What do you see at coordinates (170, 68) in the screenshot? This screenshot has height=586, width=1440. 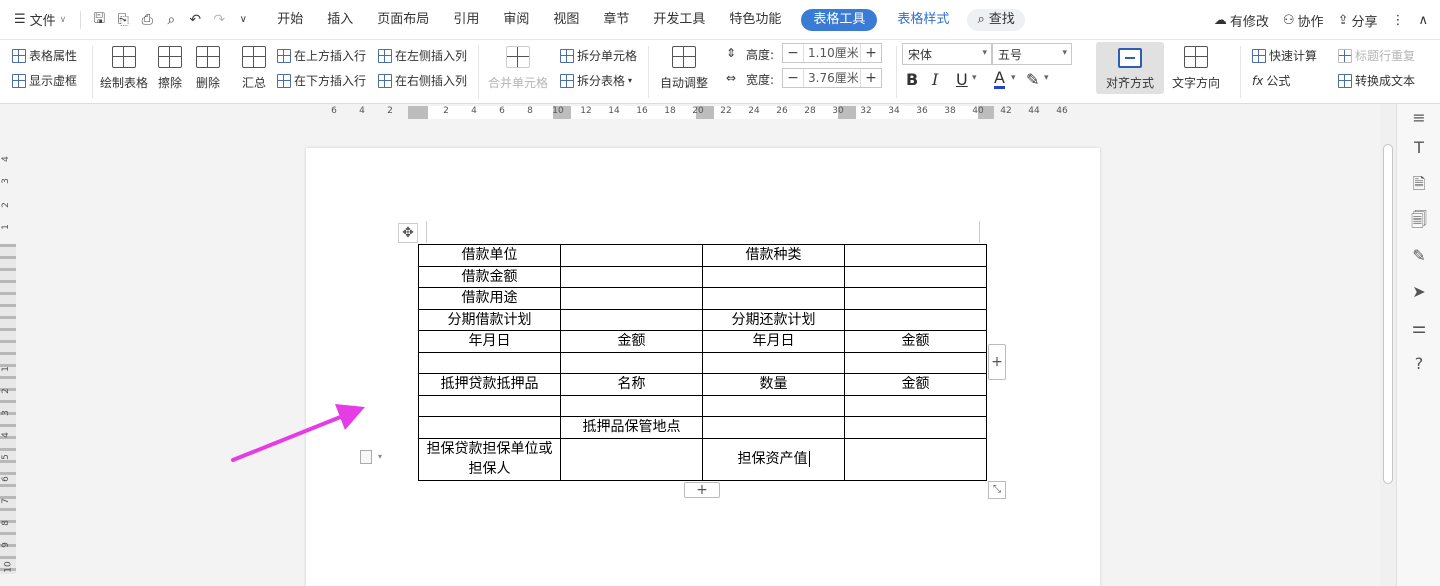 I see `erase-button: 擦除` at bounding box center [170, 68].